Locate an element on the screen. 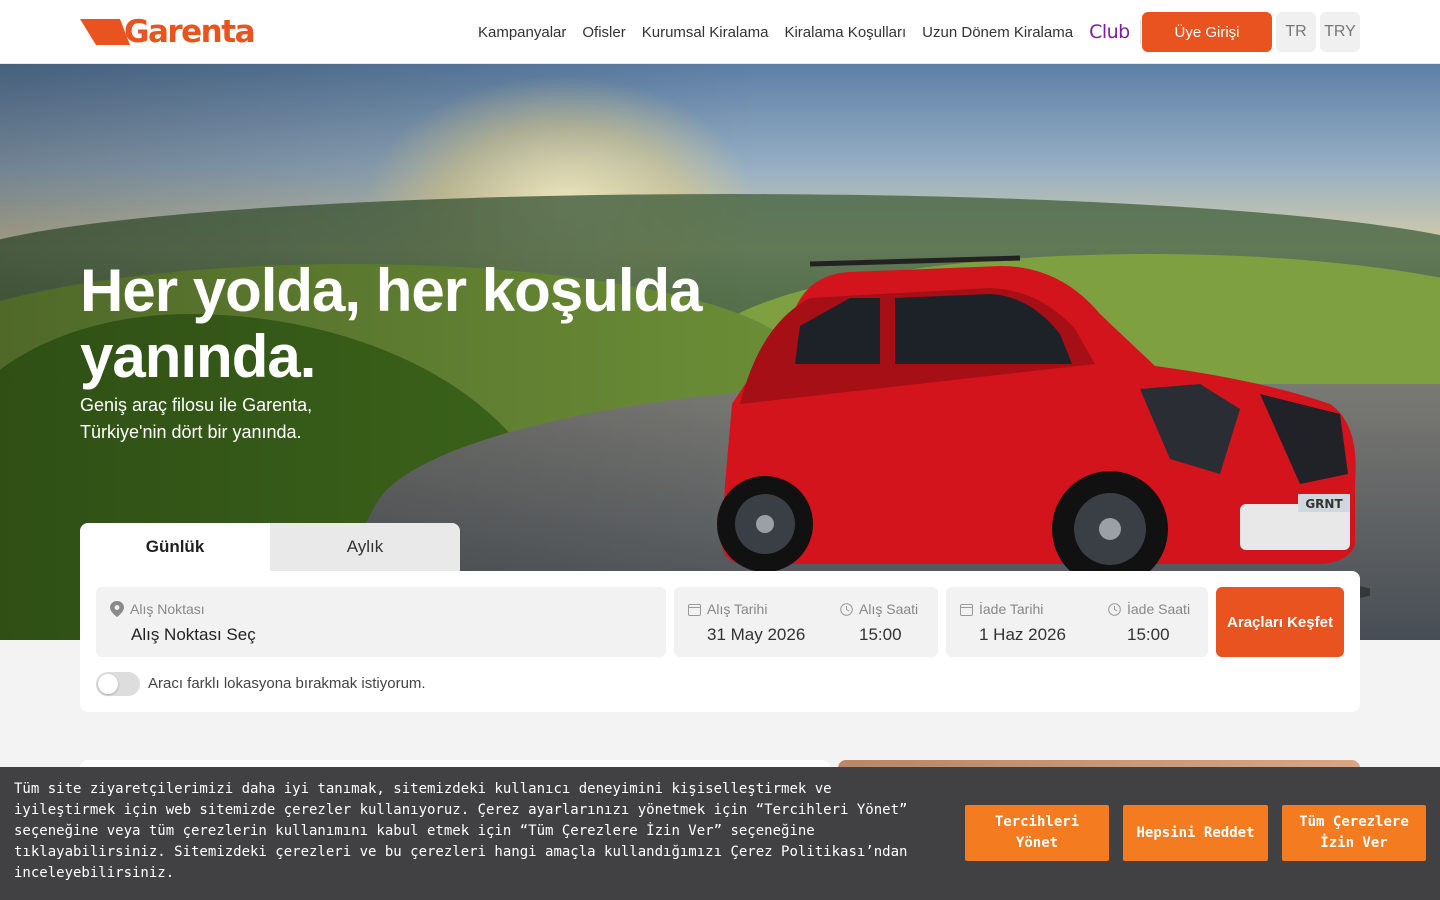  nav-item-kiralama-kosullari: Kiralama Koşulları is located at coordinates (845, 32).